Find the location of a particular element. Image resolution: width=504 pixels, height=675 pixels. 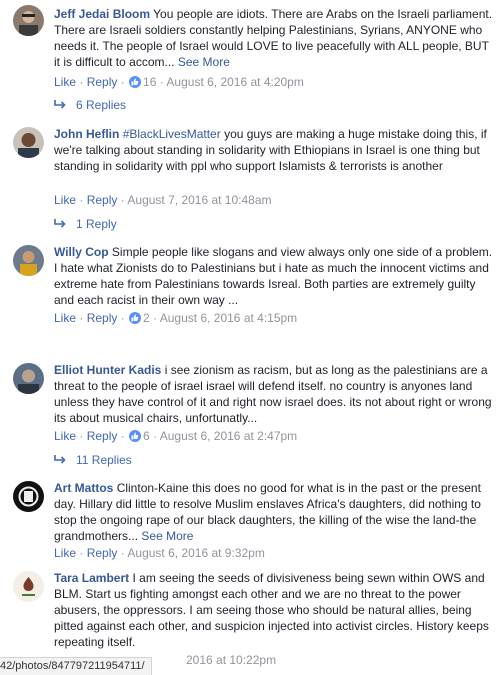

browser-status-bar: 42/photos/847797211954711/ is located at coordinates (76, 666).